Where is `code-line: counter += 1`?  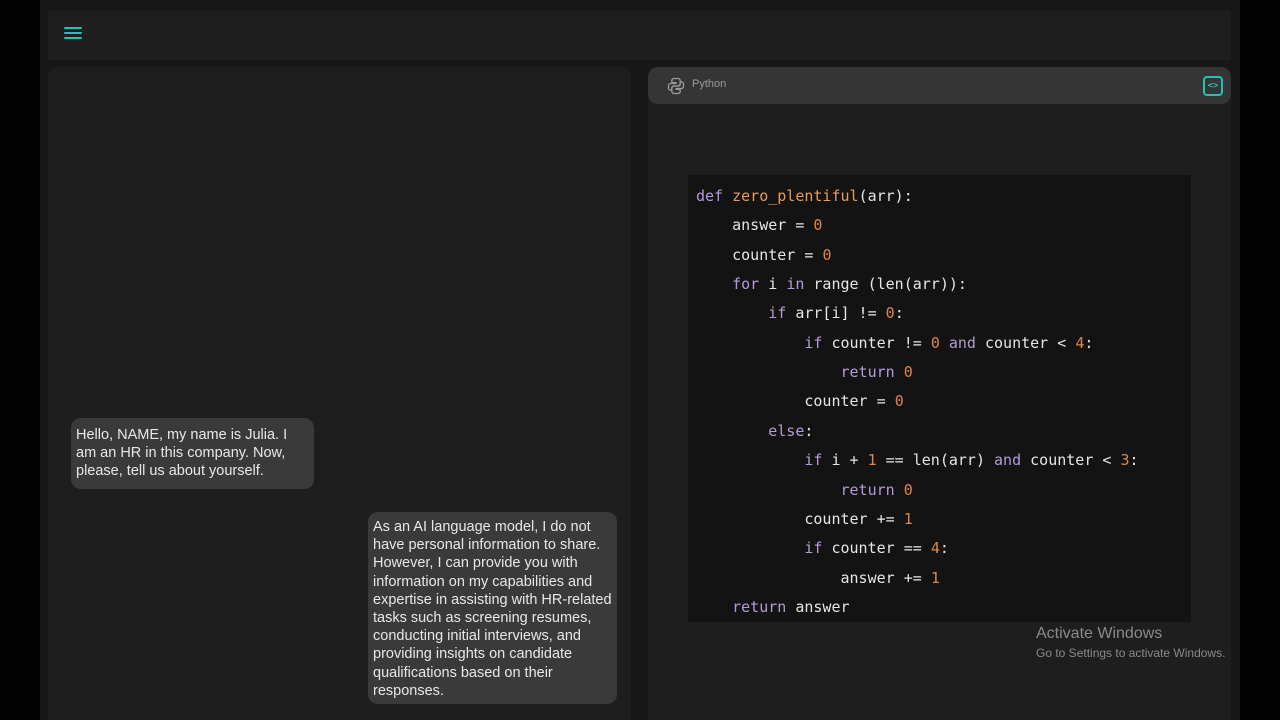
code-line: counter += 1 is located at coordinates (804, 519).